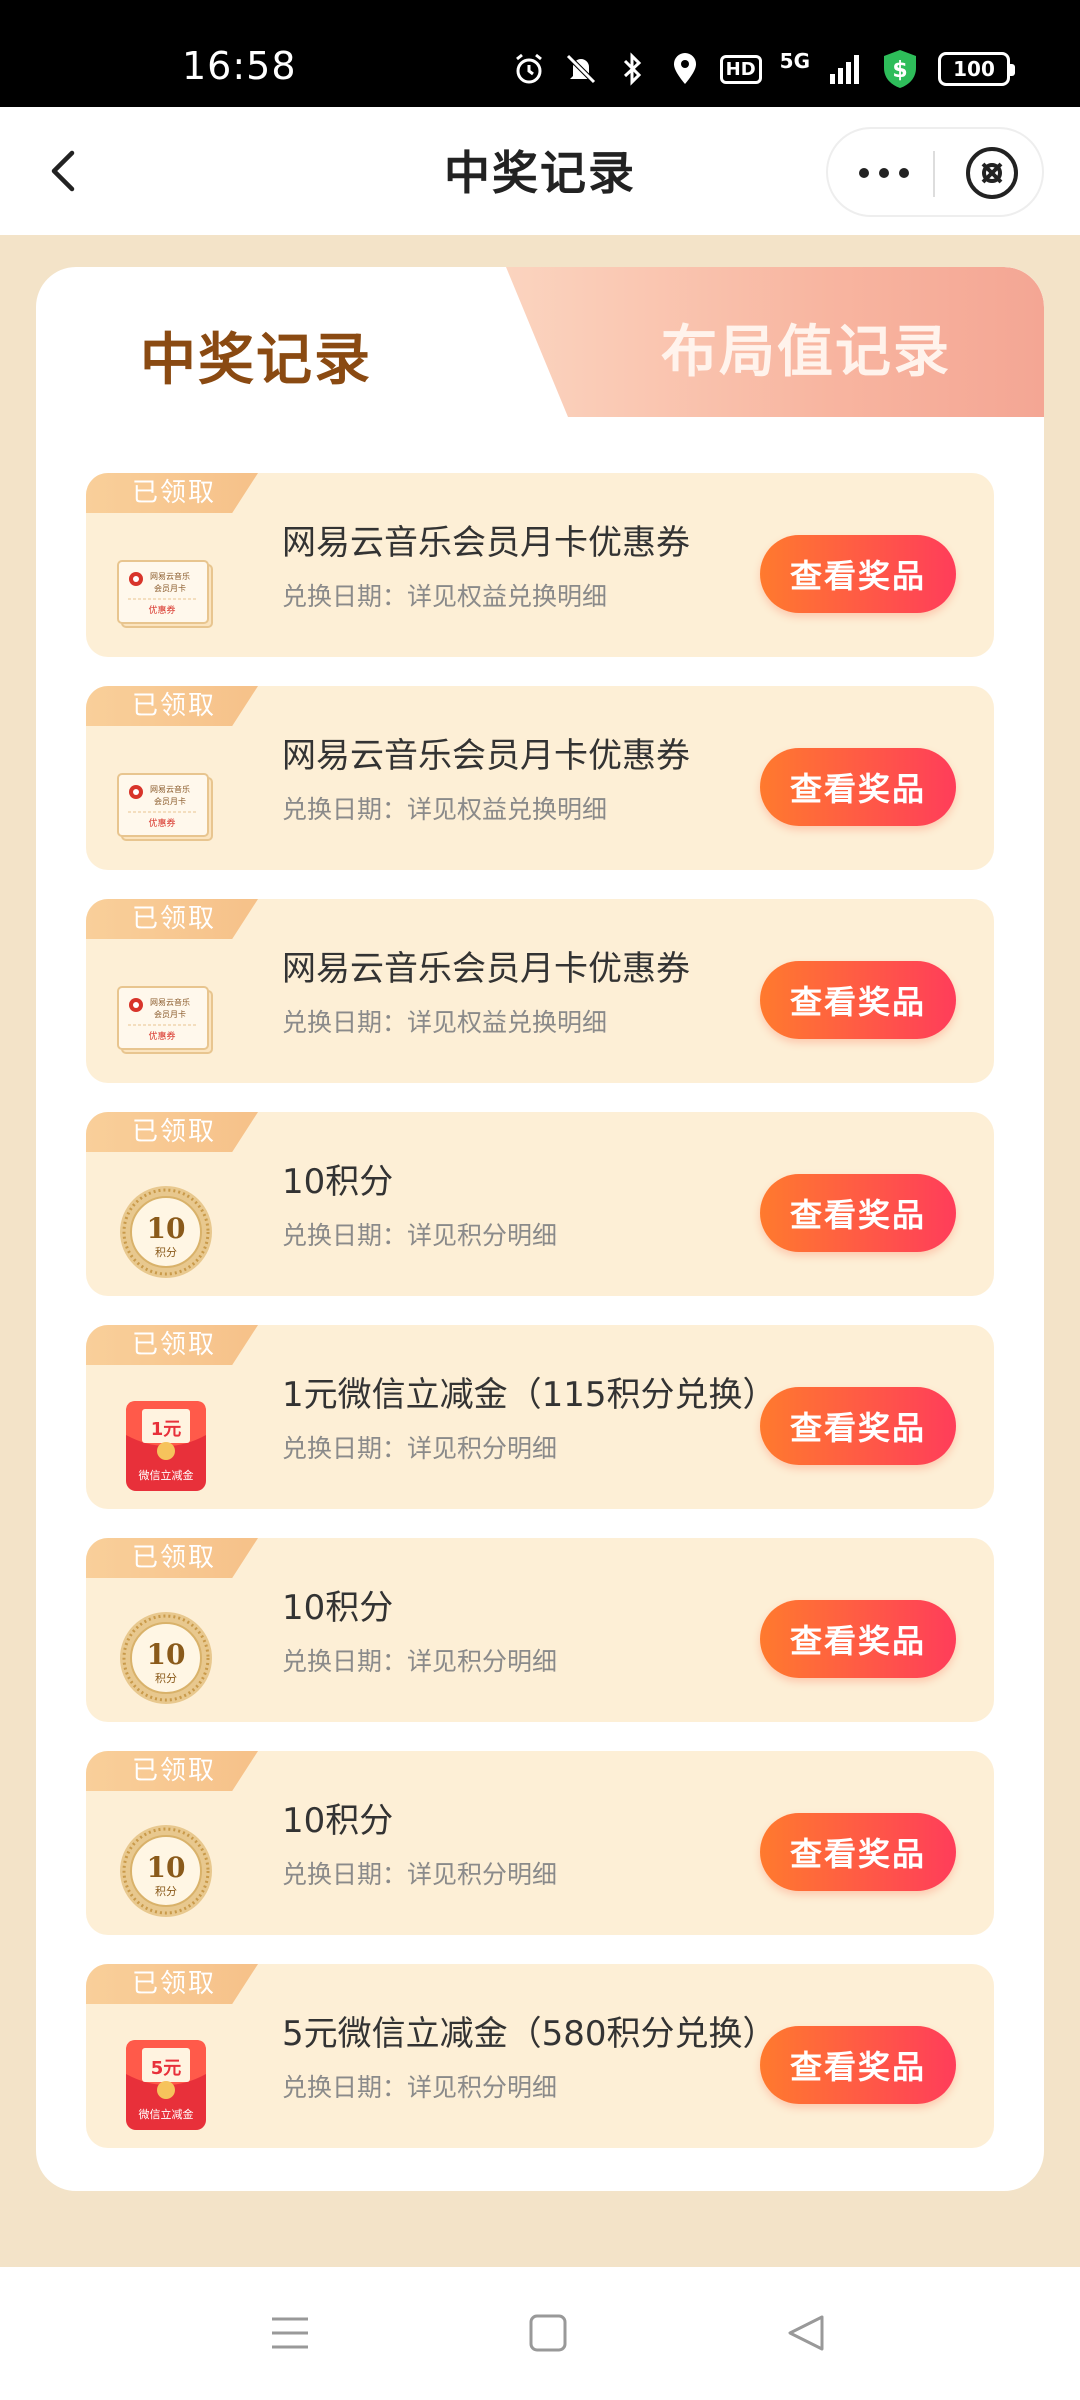  What do you see at coordinates (529, 69) in the screenshot?
I see `alarm-icon` at bounding box center [529, 69].